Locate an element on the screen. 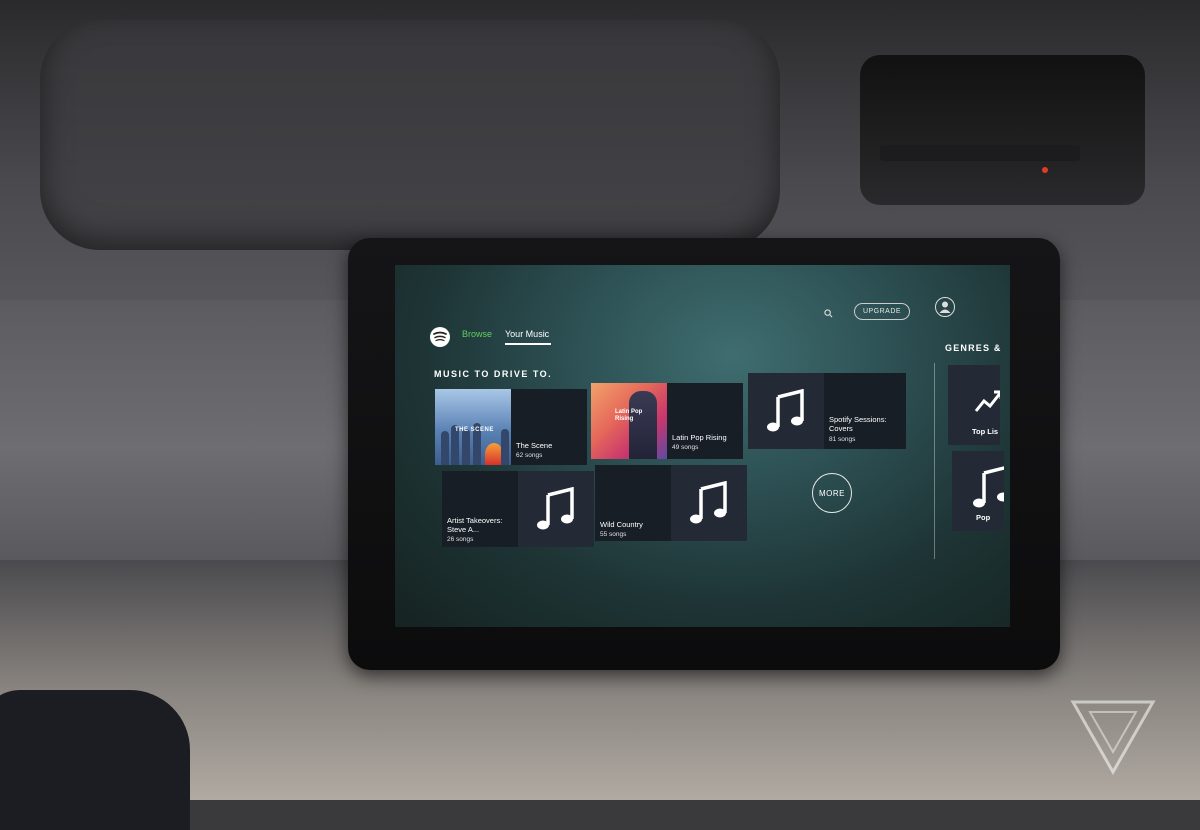  playlist-name: The Scene is located at coordinates (534, 445).